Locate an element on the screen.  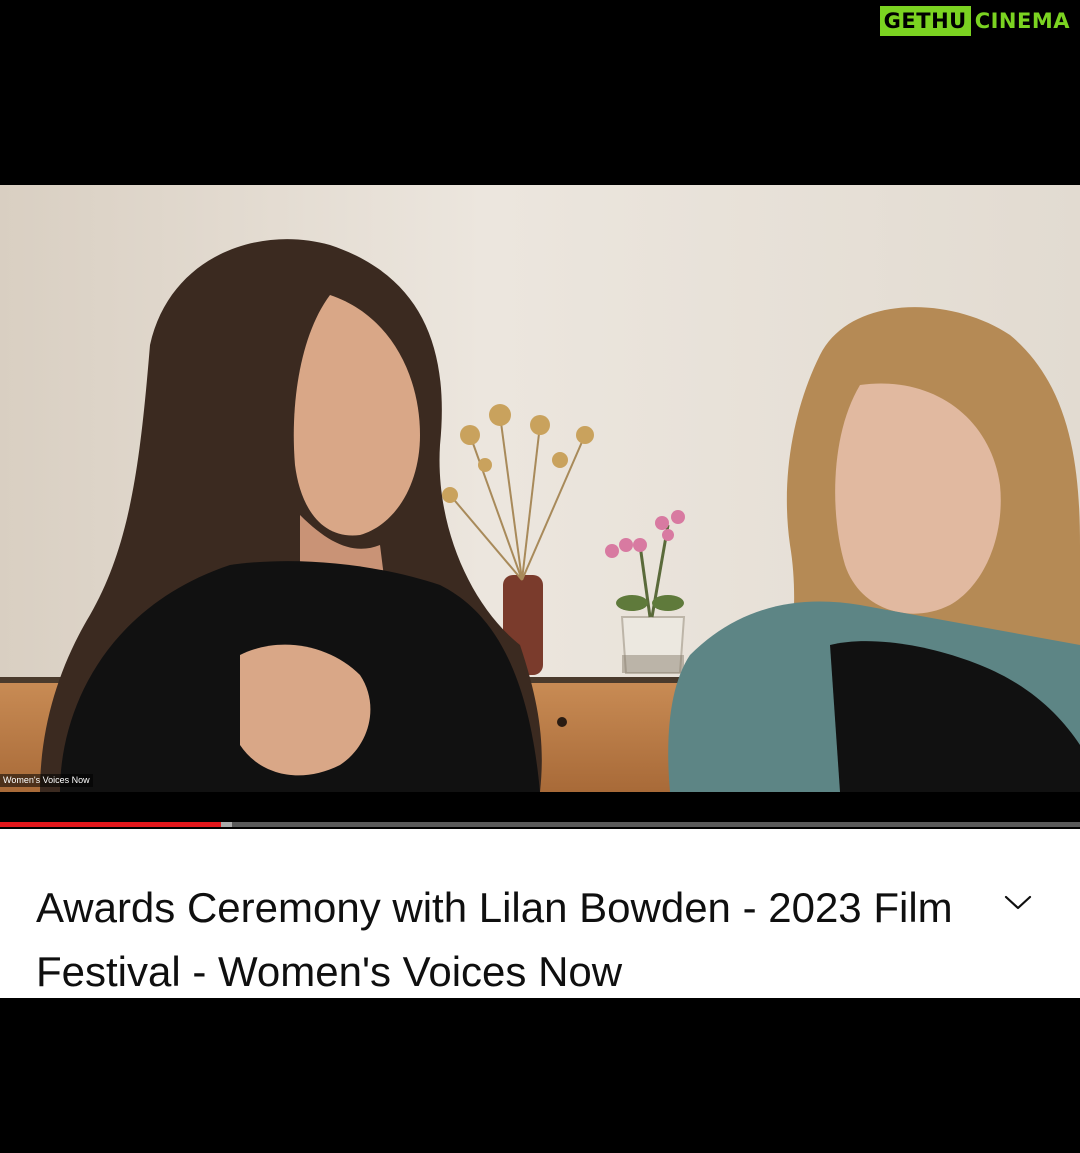
watermark-part-two: CINEMA is located at coordinates (1022, 21).